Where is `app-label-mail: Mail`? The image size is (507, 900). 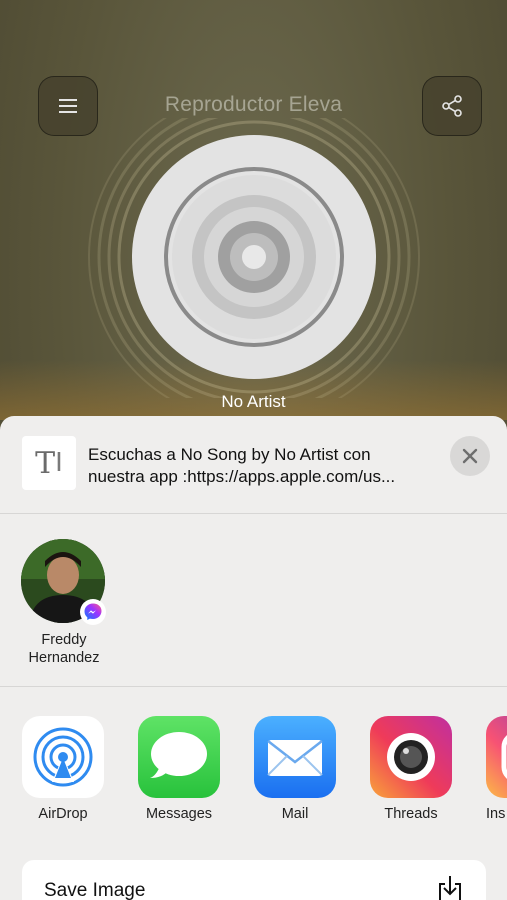 app-label-mail: Mail is located at coordinates (295, 814).